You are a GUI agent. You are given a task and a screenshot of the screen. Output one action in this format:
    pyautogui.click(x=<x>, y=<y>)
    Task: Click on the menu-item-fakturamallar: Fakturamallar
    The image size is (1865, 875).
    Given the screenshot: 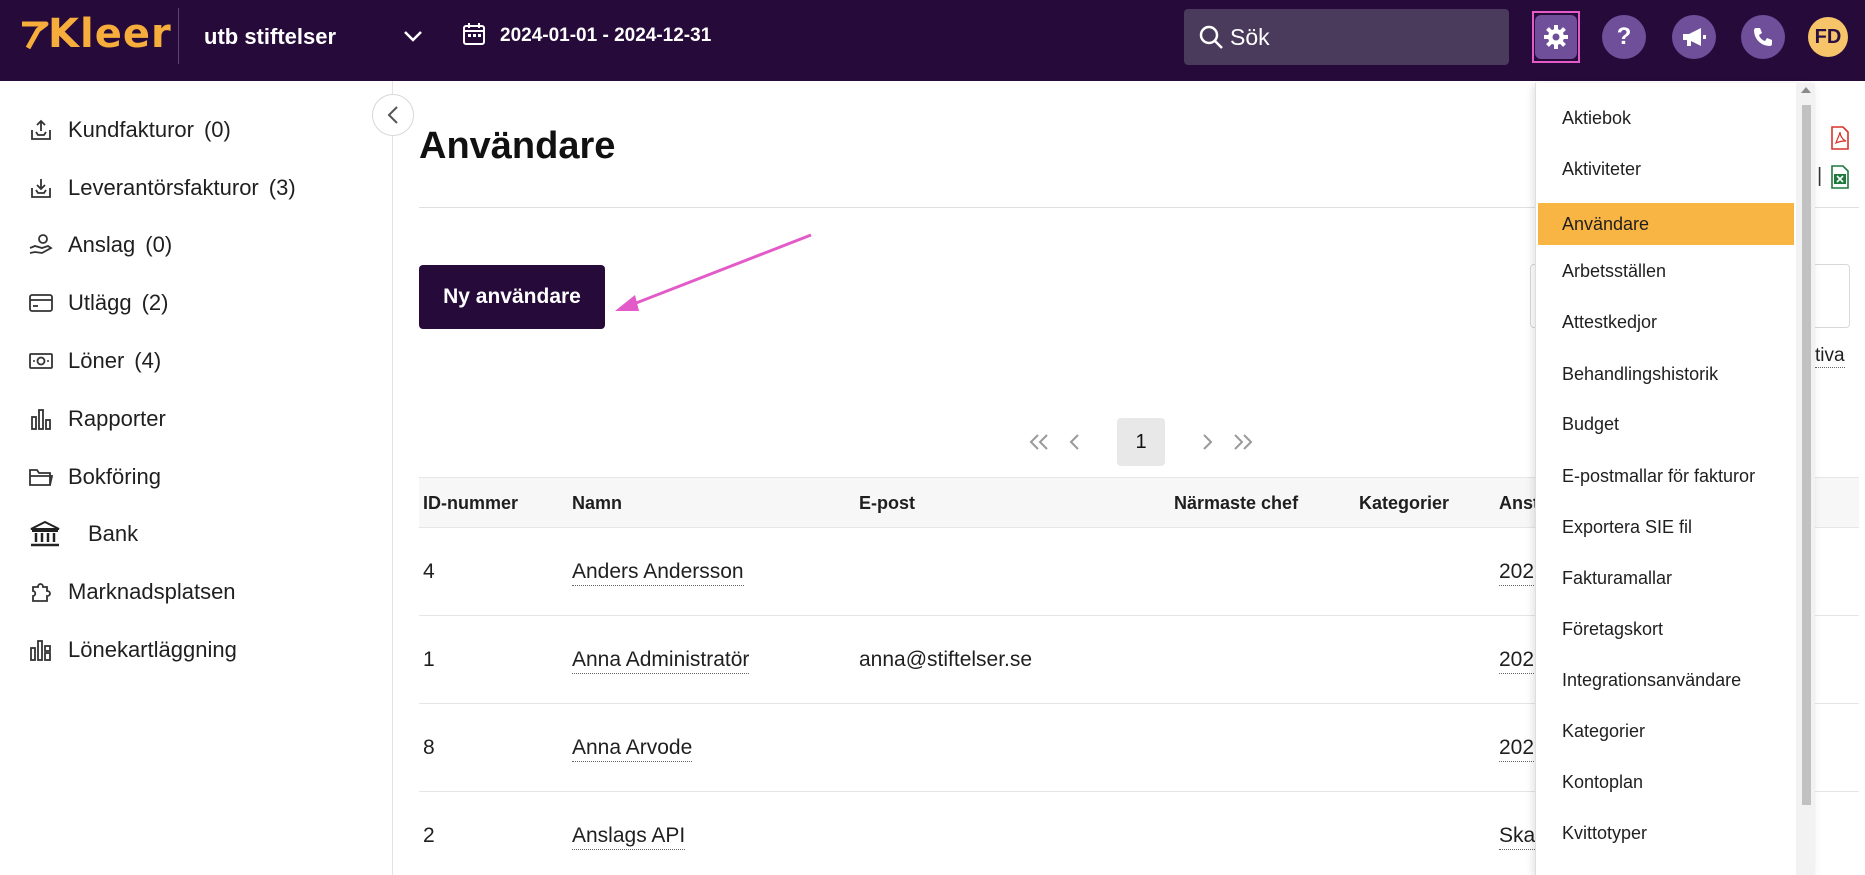 What is the action you would take?
    pyautogui.click(x=1666, y=578)
    